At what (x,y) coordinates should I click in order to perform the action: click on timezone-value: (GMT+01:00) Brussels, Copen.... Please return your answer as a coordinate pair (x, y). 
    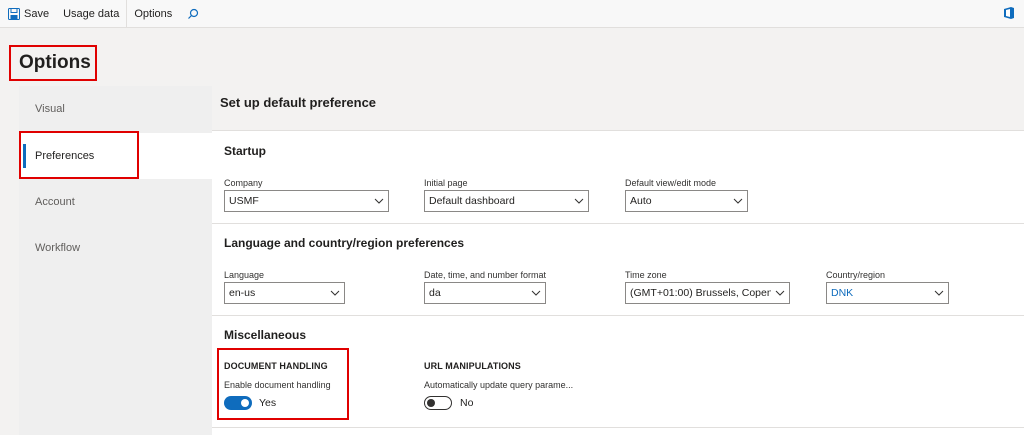
    Looking at the image, I should click on (700, 293).